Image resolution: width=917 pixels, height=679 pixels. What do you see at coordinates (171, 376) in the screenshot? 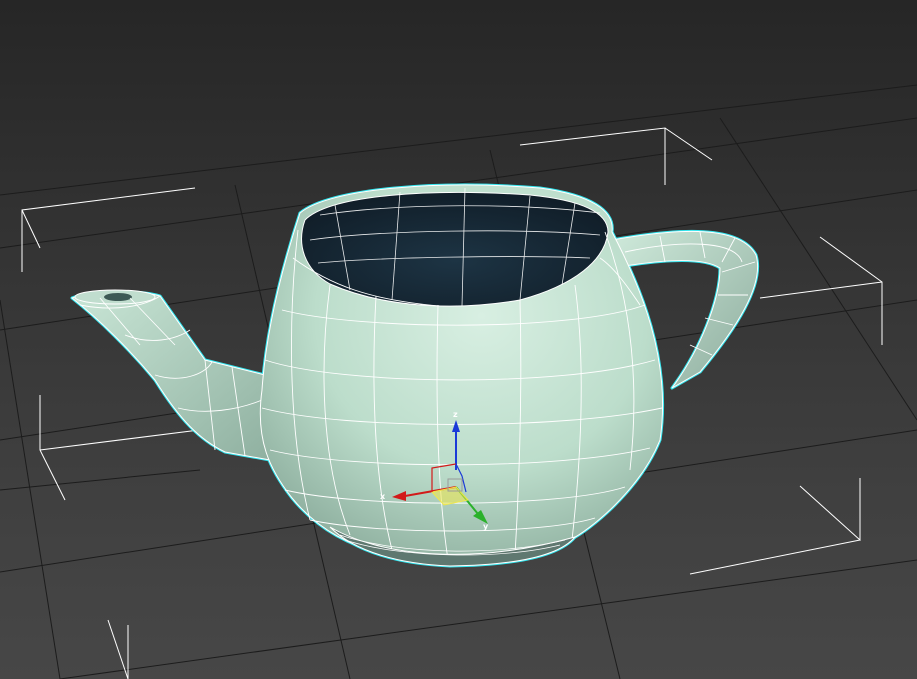
I see `teapot-spout` at bounding box center [171, 376].